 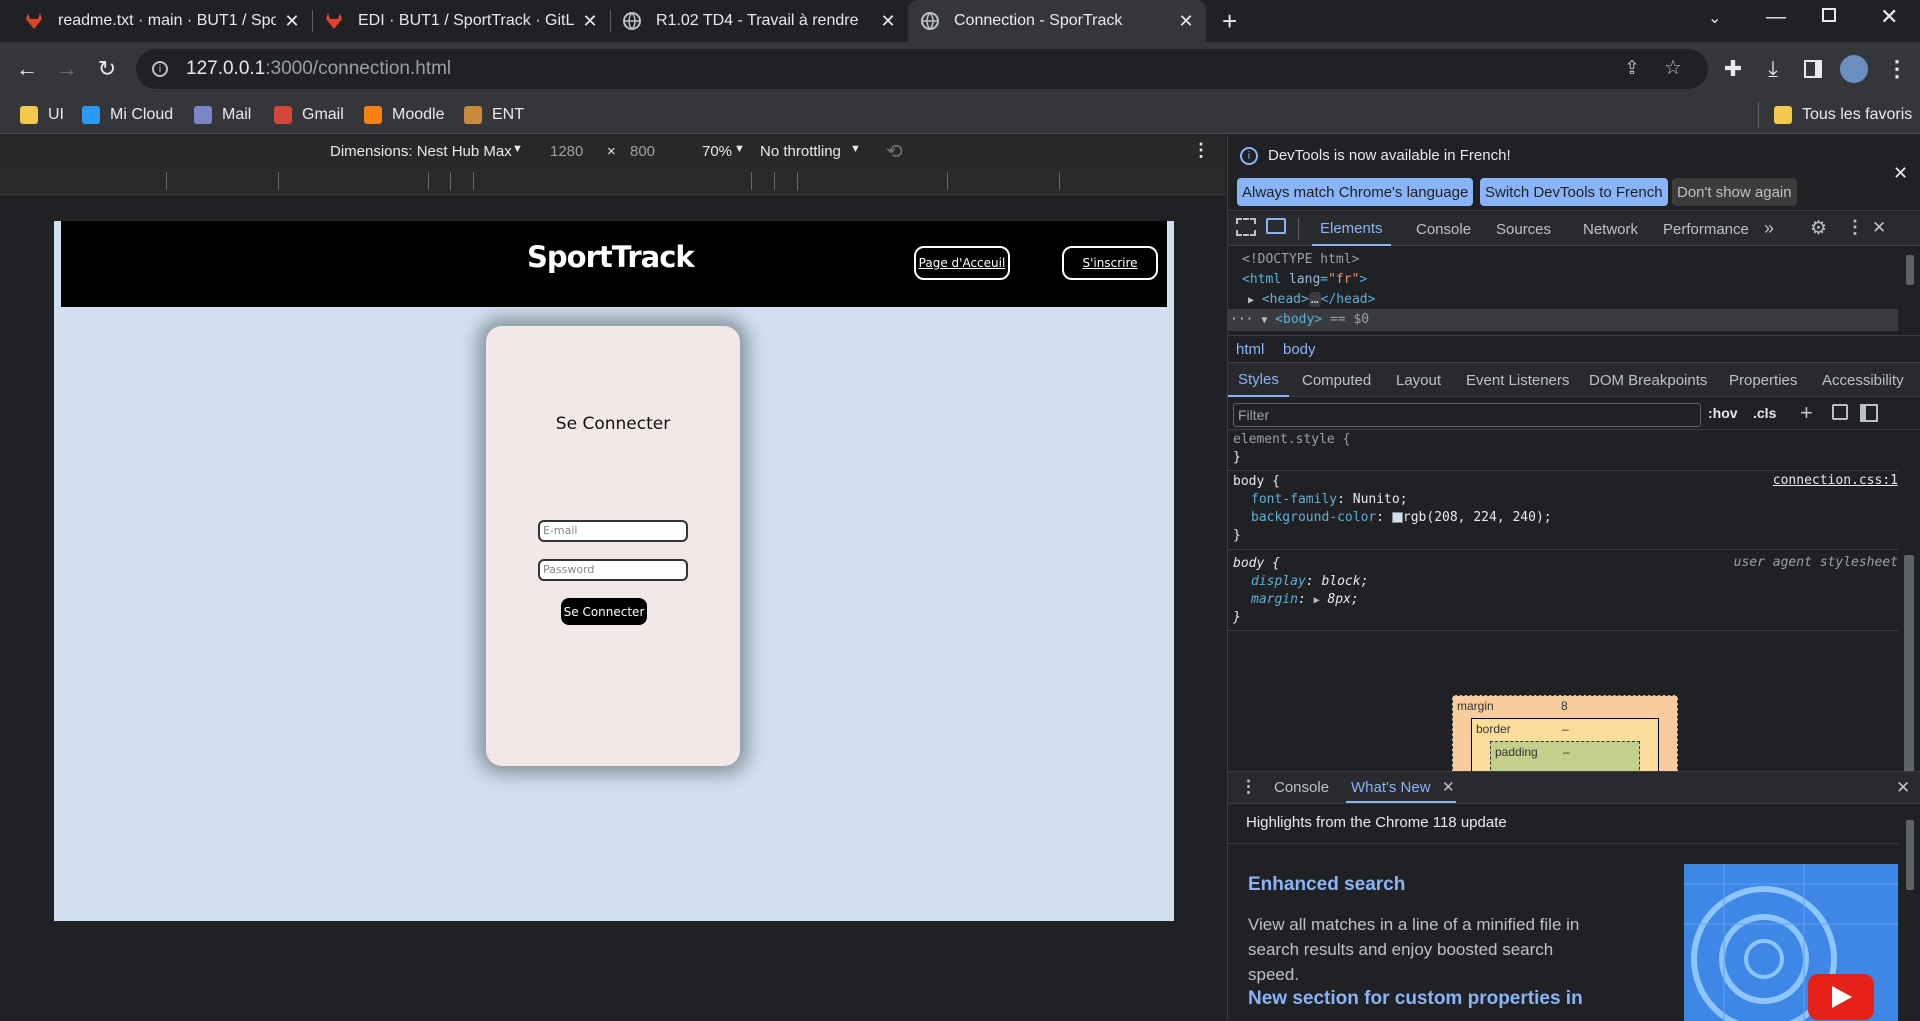 I want to click on box-model-margin: margin 8 border – padding –, so click(x=1565, y=733).